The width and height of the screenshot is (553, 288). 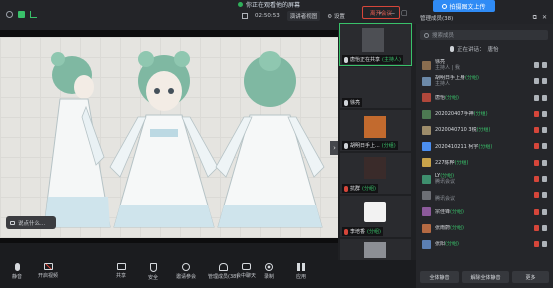 I want to click on participant-name: 227陈桦, so click(x=445, y=162).